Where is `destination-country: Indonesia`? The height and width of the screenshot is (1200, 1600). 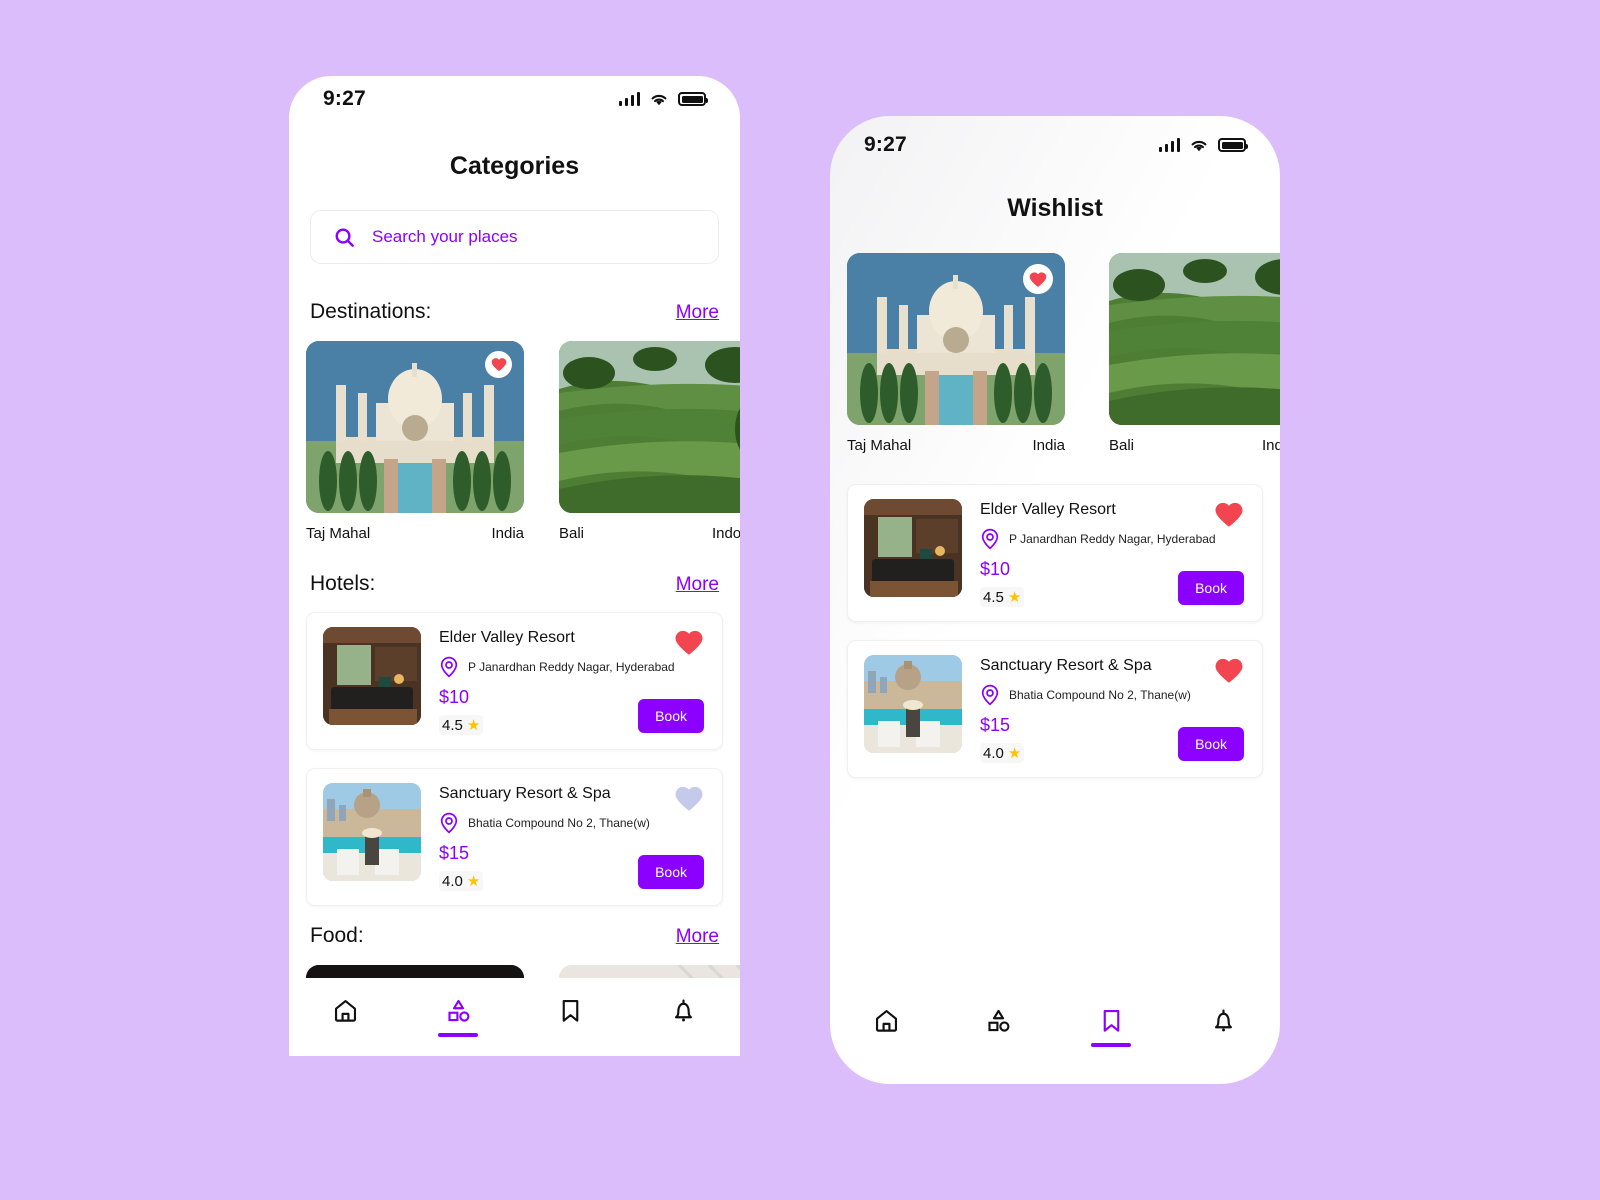
destination-country: Indonesia is located at coordinates (1270, 445).